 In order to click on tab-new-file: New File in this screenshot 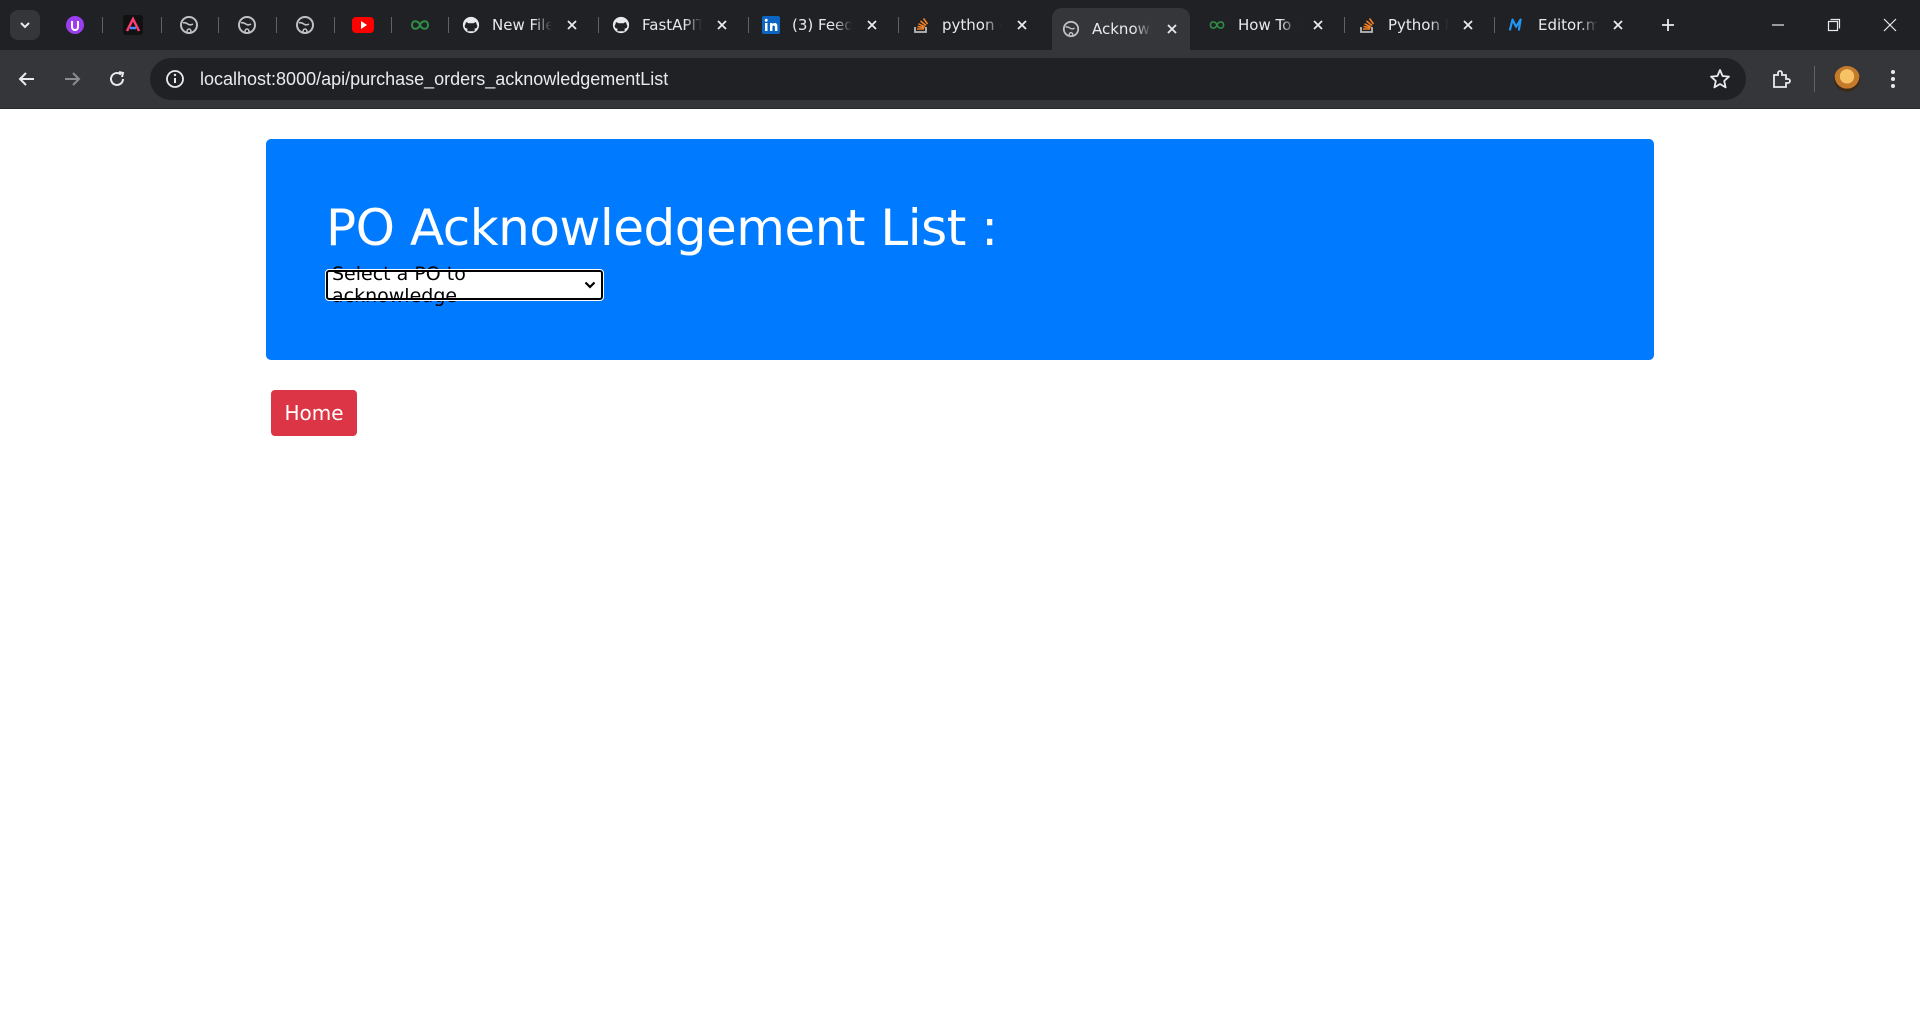, I will do `click(521, 25)`.